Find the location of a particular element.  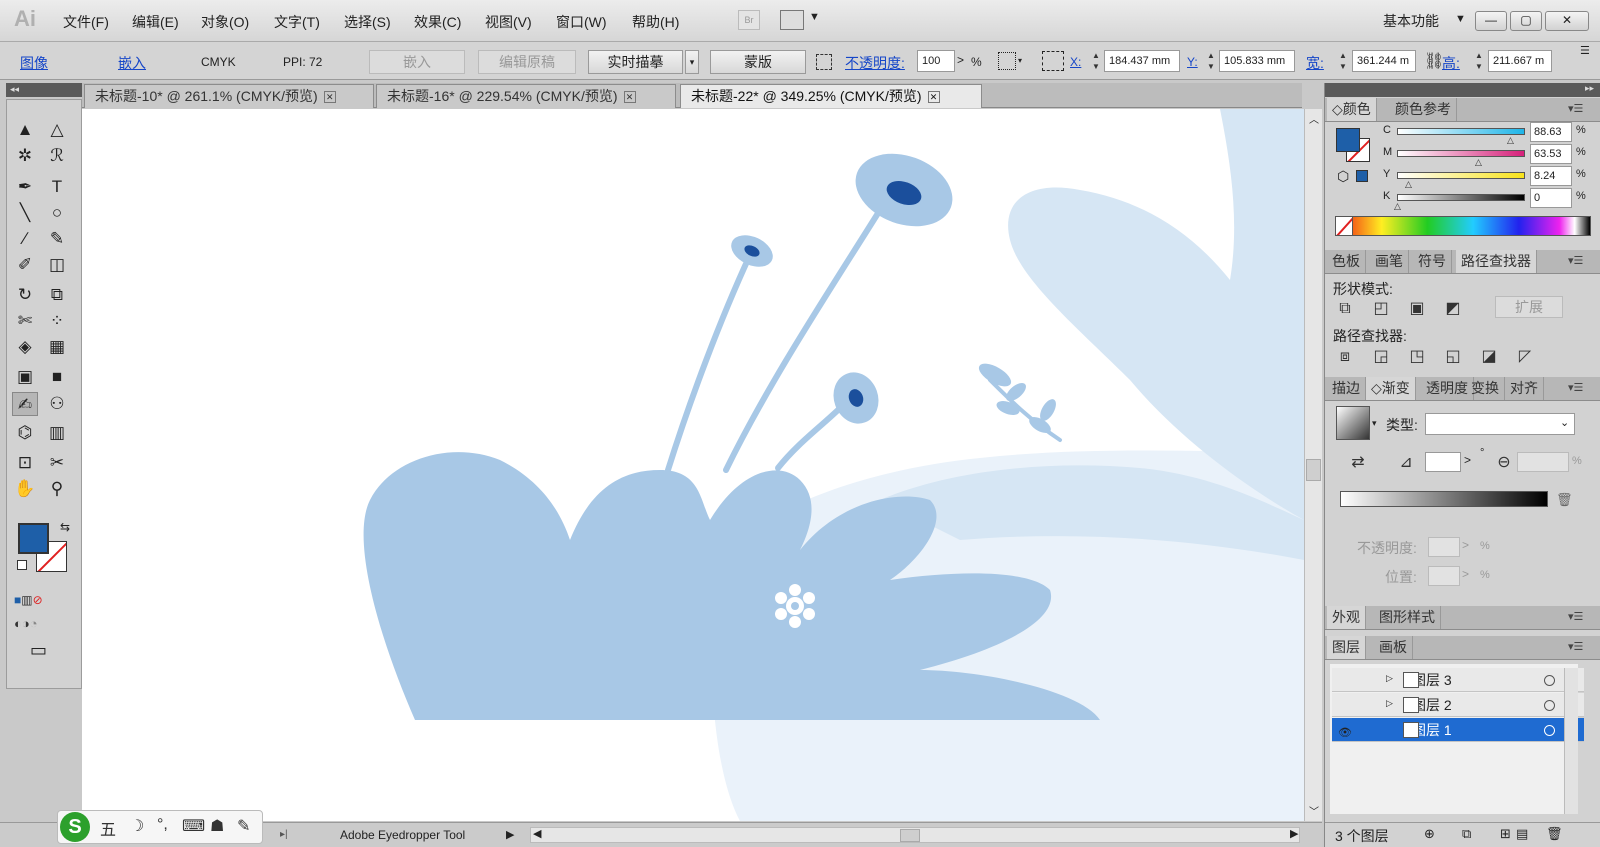

gradient-preview-chevron-icon: ▾ is located at coordinates (1374, 423).